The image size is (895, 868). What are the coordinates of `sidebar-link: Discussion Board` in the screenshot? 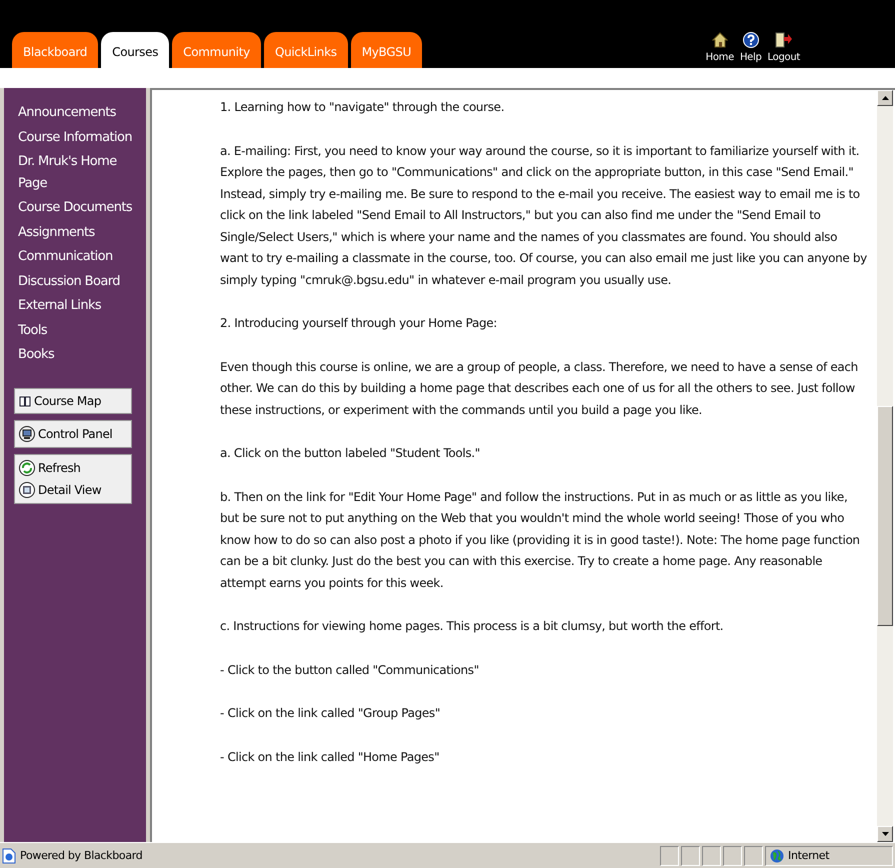 It's located at (77, 281).